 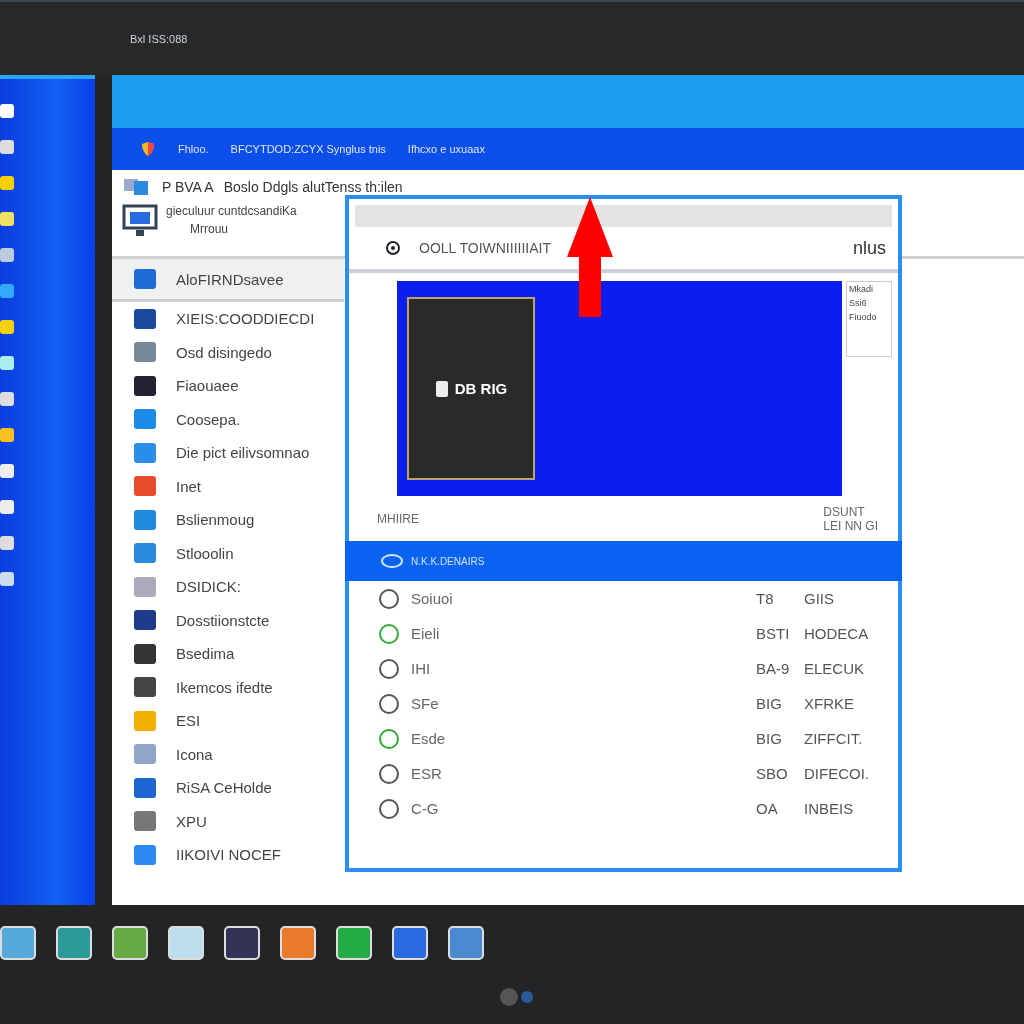 I want to click on row-name: IHI, so click(x=421, y=668).